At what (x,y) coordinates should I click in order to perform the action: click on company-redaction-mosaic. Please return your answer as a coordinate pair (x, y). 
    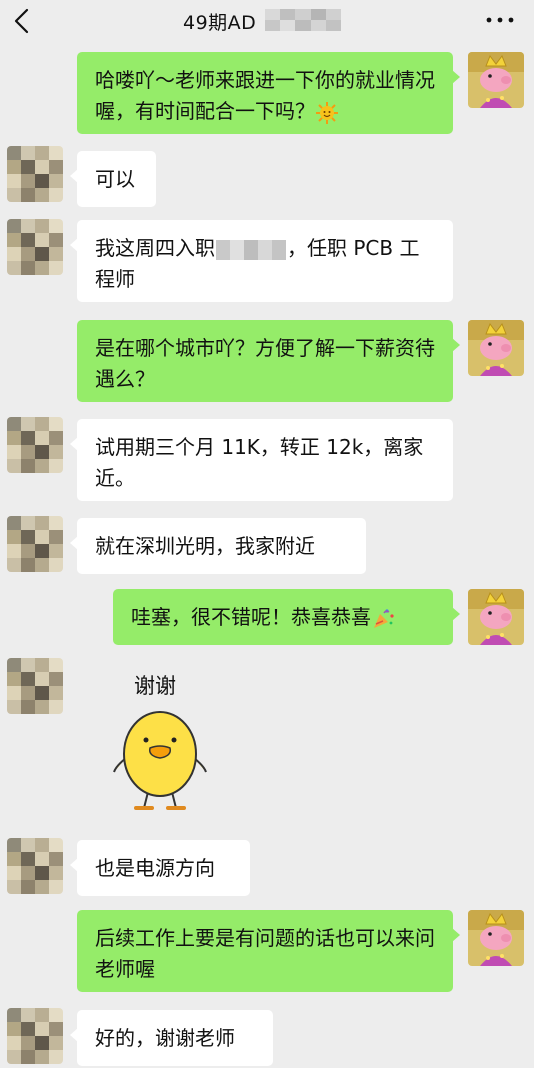
    Looking at the image, I should click on (251, 249).